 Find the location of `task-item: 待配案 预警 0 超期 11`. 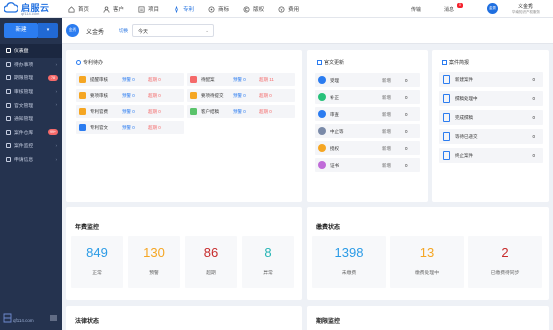

task-item: 待配案 预警 0 超期 11 is located at coordinates (241, 79).